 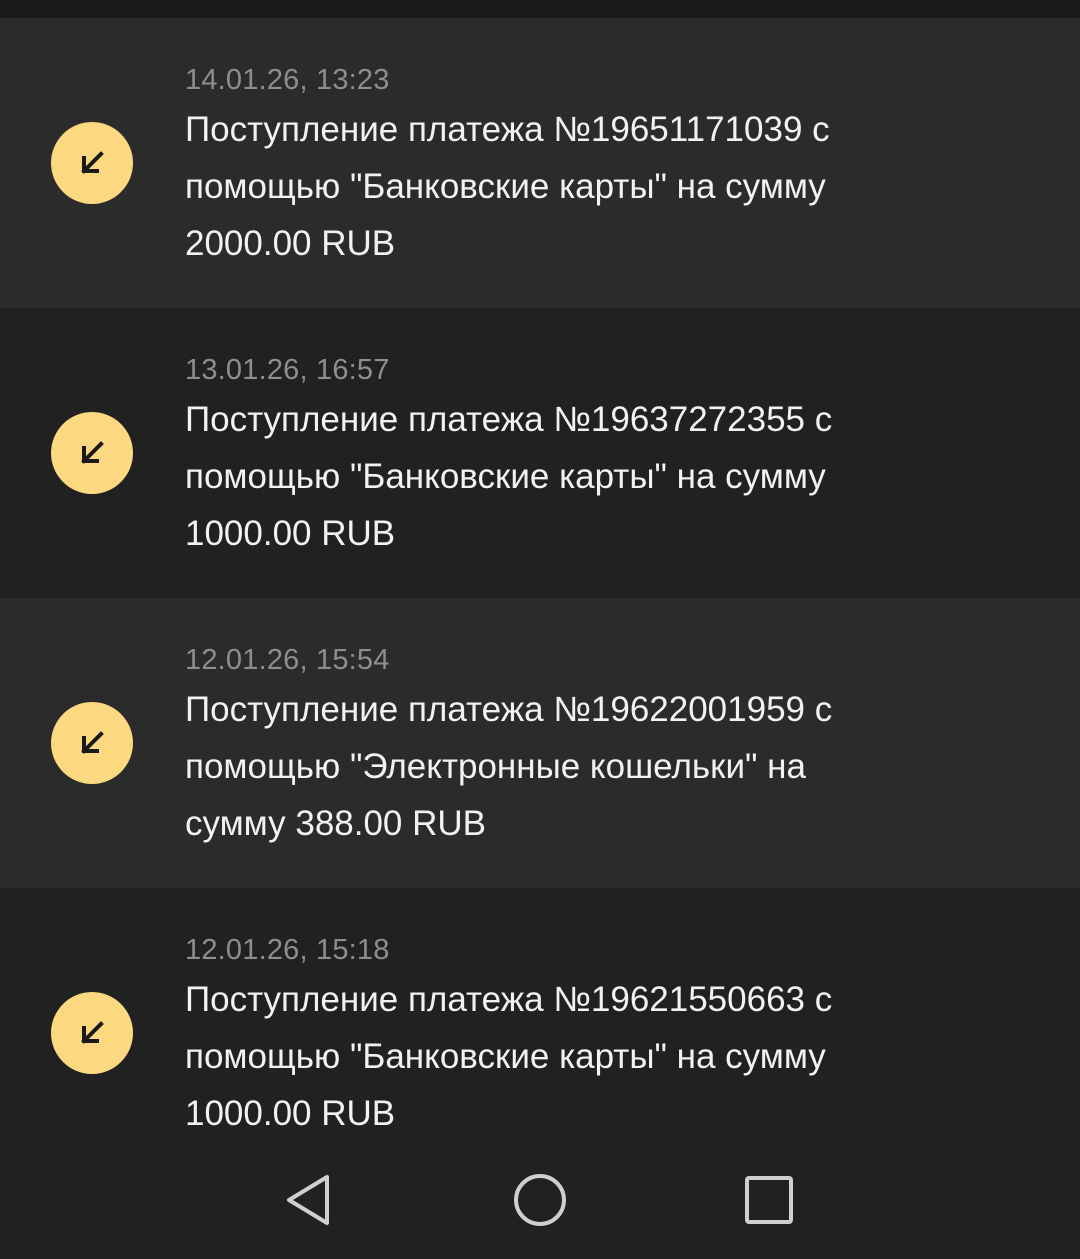 What do you see at coordinates (509, 419) in the screenshot?
I see `description-line: Поступление платежа №19637272355 с` at bounding box center [509, 419].